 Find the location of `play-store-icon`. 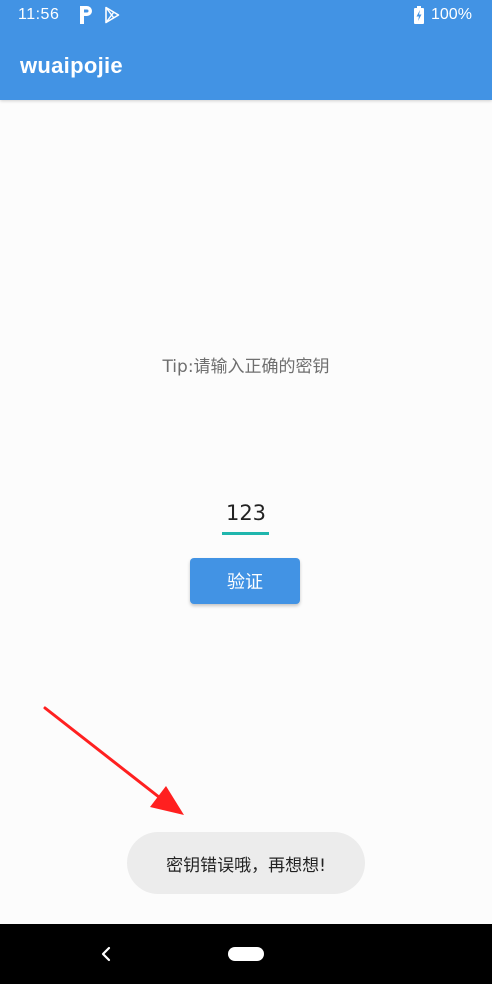

play-store-icon is located at coordinates (112, 15).